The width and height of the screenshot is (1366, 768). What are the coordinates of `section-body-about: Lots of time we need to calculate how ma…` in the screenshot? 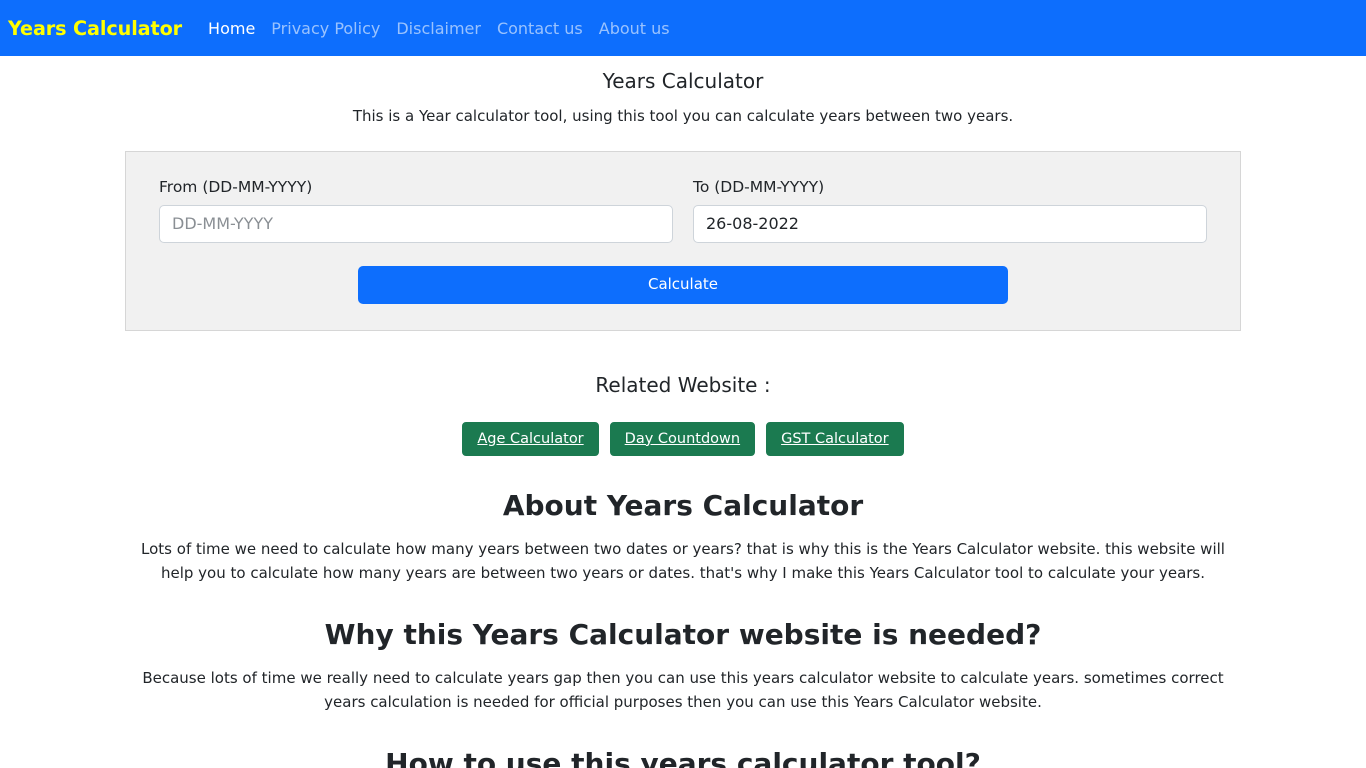 It's located at (683, 560).